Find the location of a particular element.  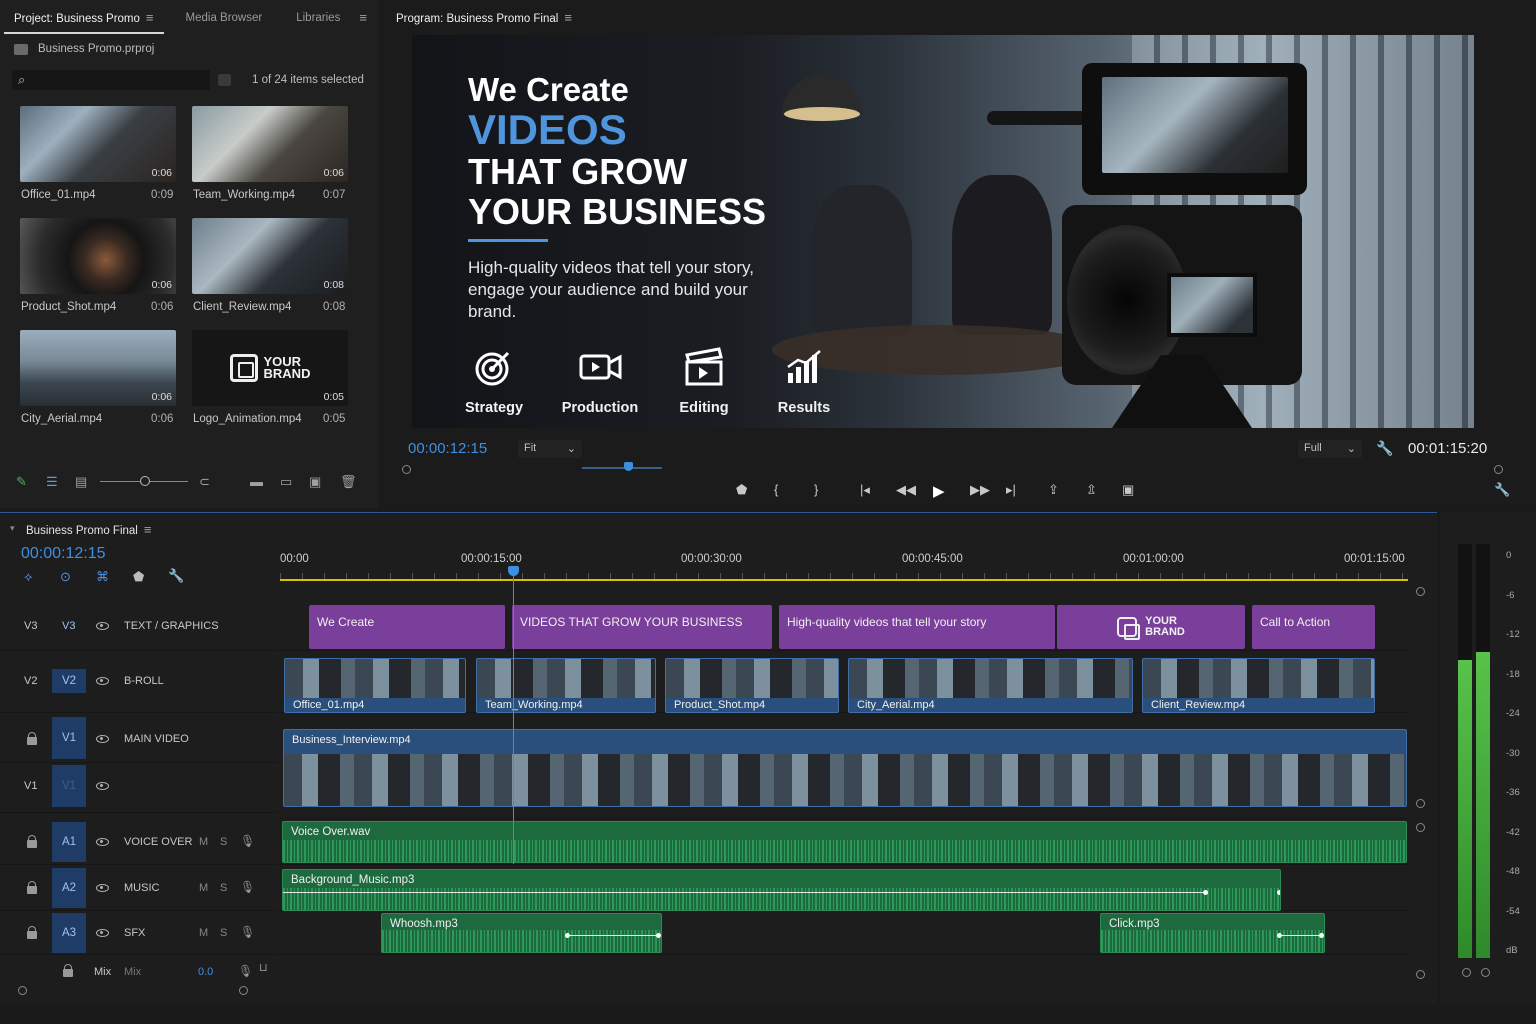

export-frame-icon: ▣ is located at coordinates (1128, 490).